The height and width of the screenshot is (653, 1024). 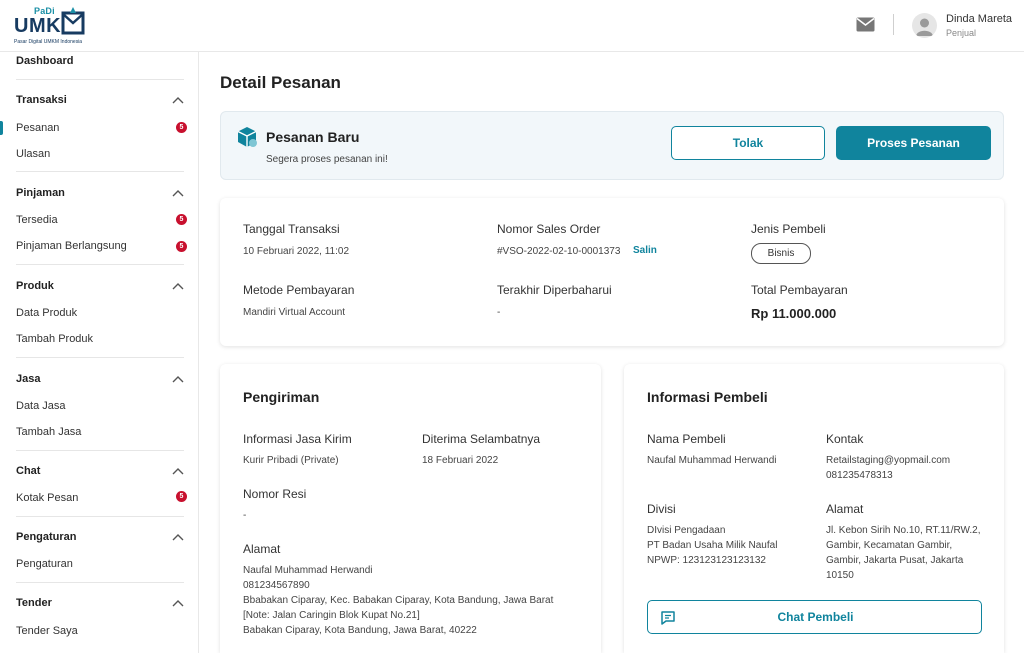 I want to click on buyer-type-badge: Bisnis, so click(x=781, y=253).